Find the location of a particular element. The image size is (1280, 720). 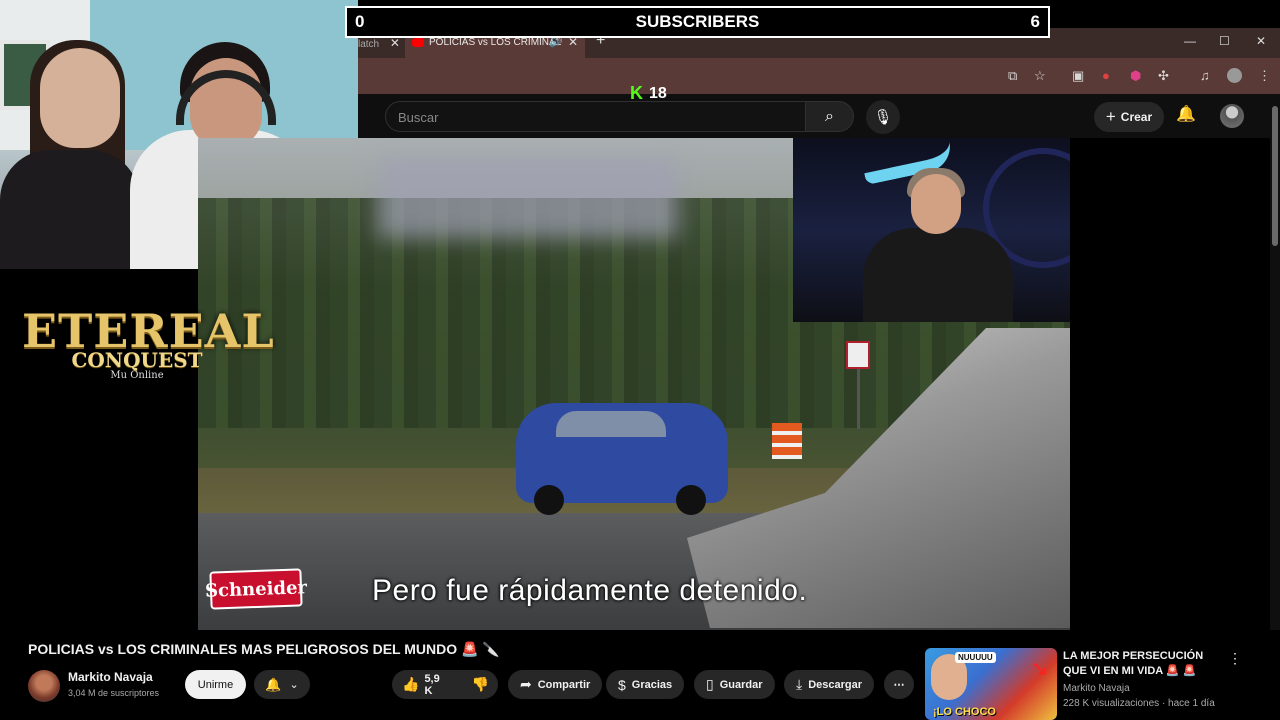

recommended-channel: Markito Navaja is located at coordinates (1096, 688).